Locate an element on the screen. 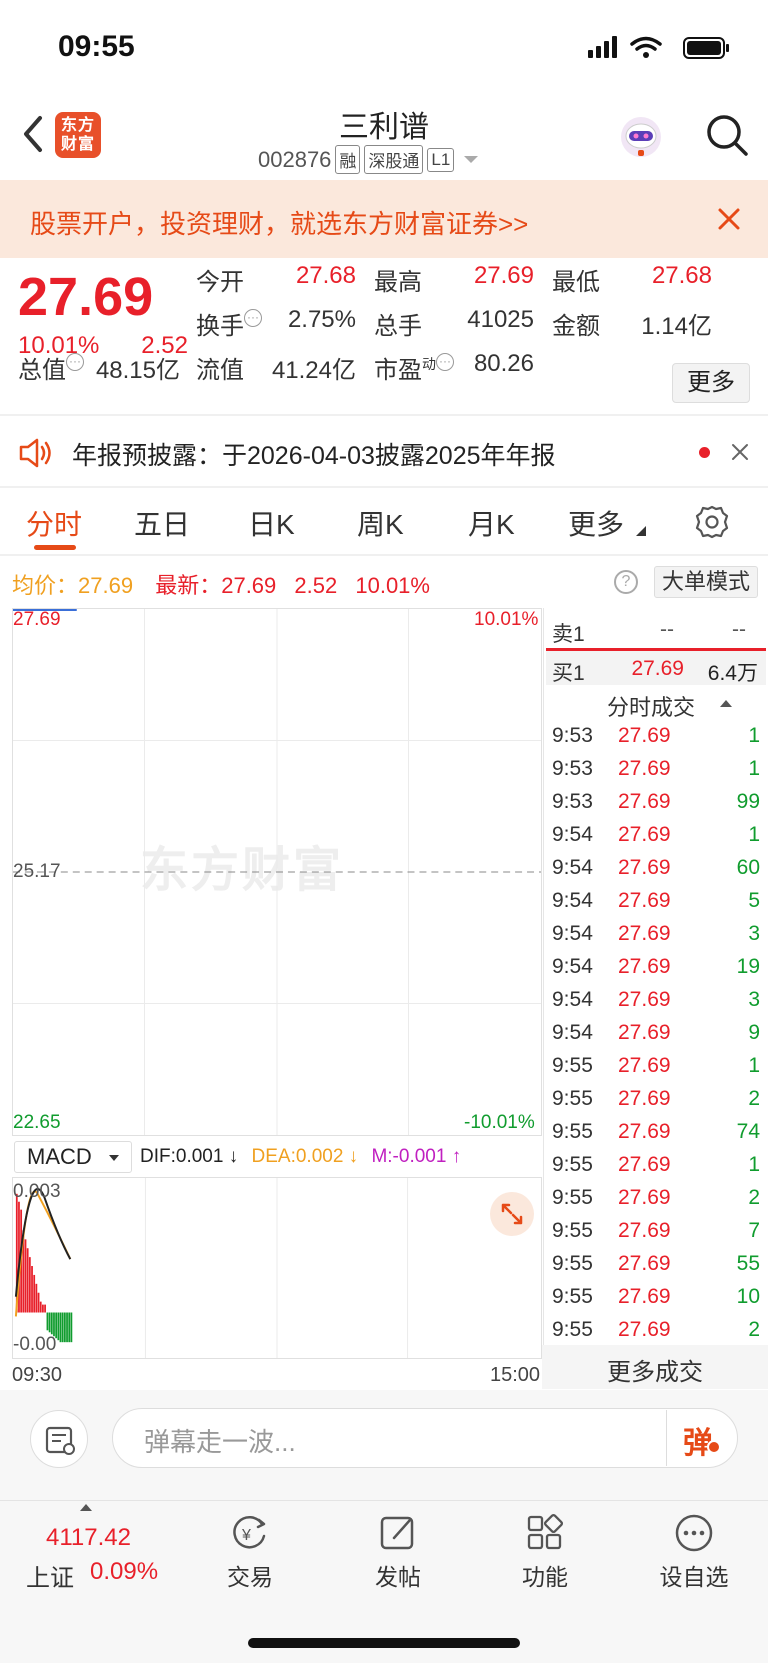  indicator-select: MACD is located at coordinates (73, 1157).